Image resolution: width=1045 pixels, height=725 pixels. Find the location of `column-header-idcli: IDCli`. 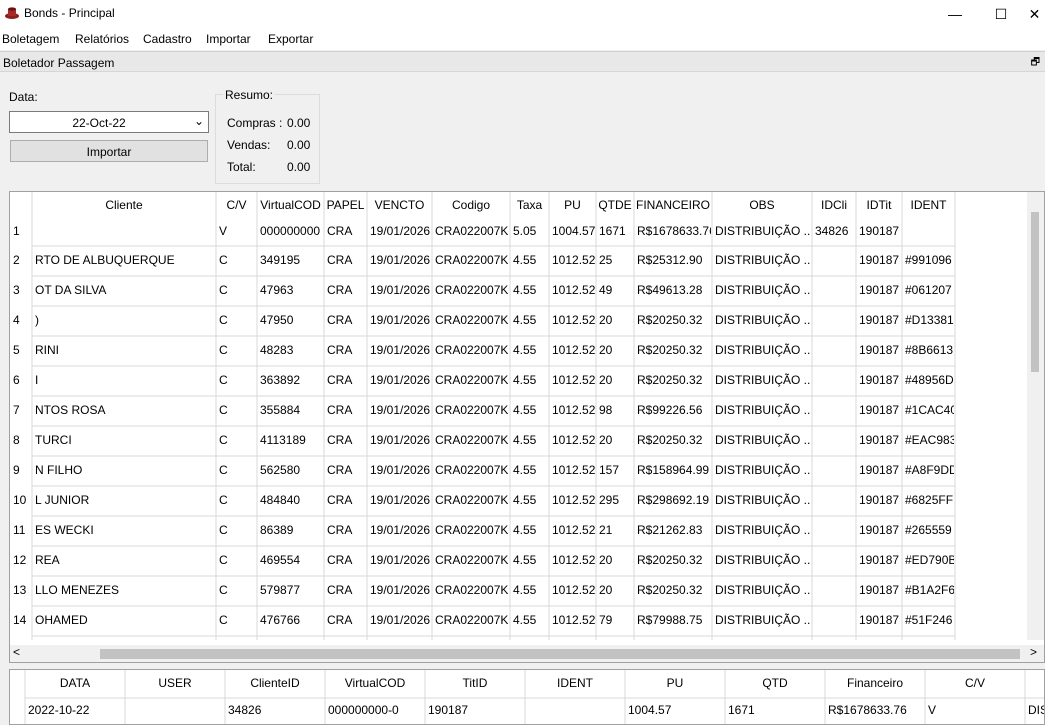

column-header-idcli: IDCli is located at coordinates (834, 205).